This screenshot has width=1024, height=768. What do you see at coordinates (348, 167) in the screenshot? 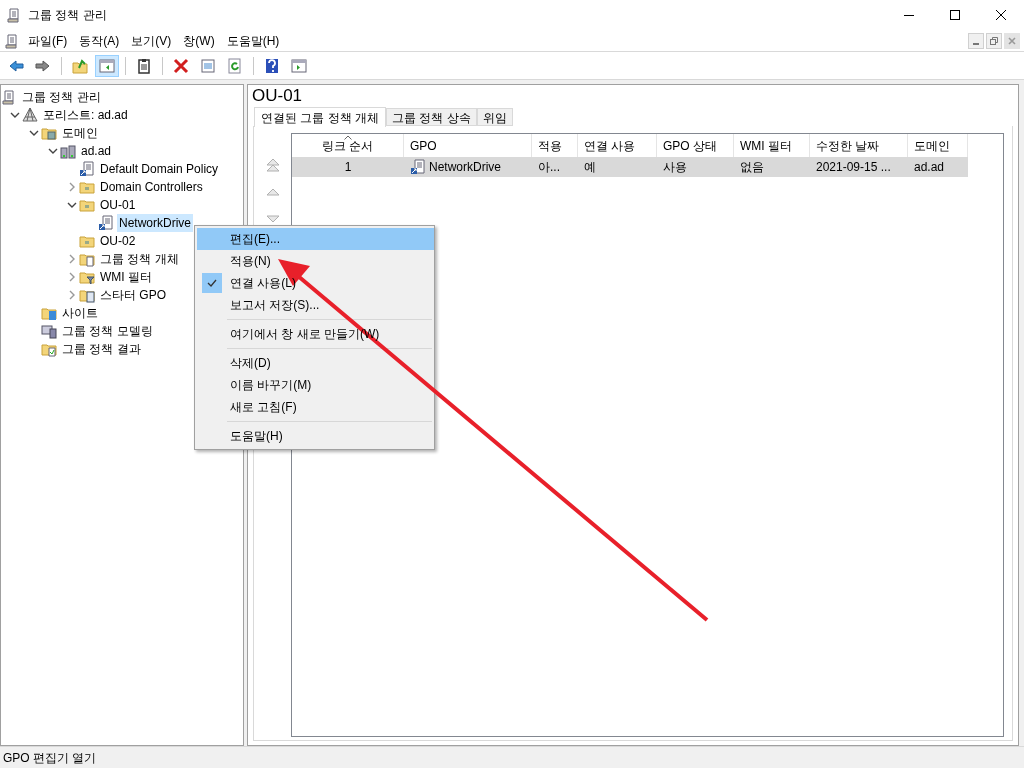
I see `table-cell-text: 1` at bounding box center [348, 167].